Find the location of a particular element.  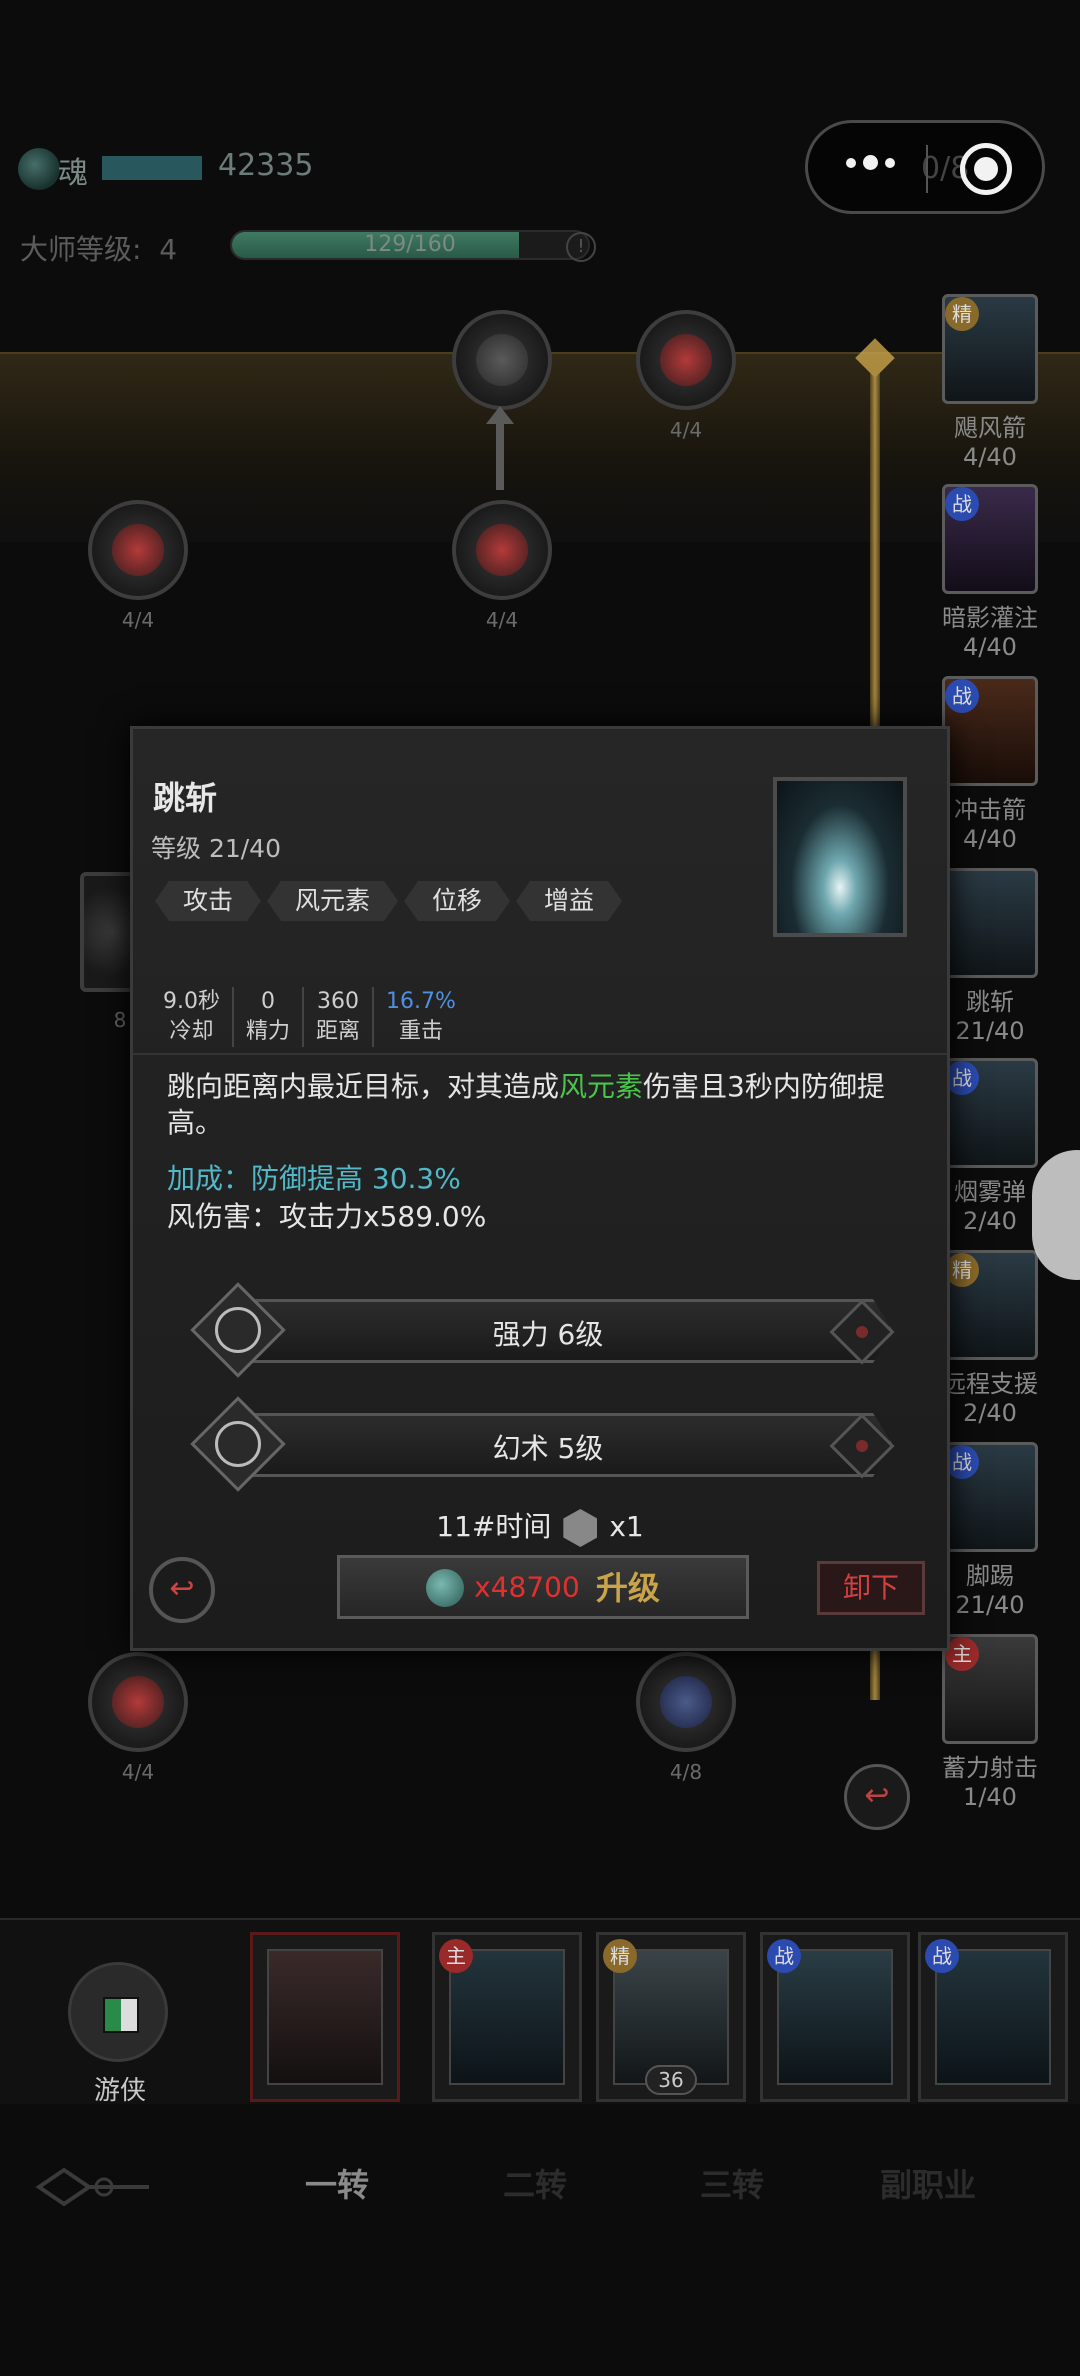

back-button: ↩ is located at coordinates (182, 1590).